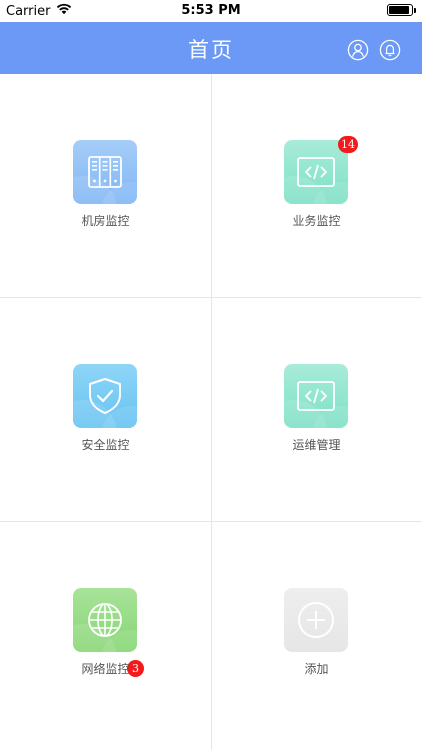 The height and width of the screenshot is (750, 422). I want to click on module-network: 3 网络监控, so click(105, 634).